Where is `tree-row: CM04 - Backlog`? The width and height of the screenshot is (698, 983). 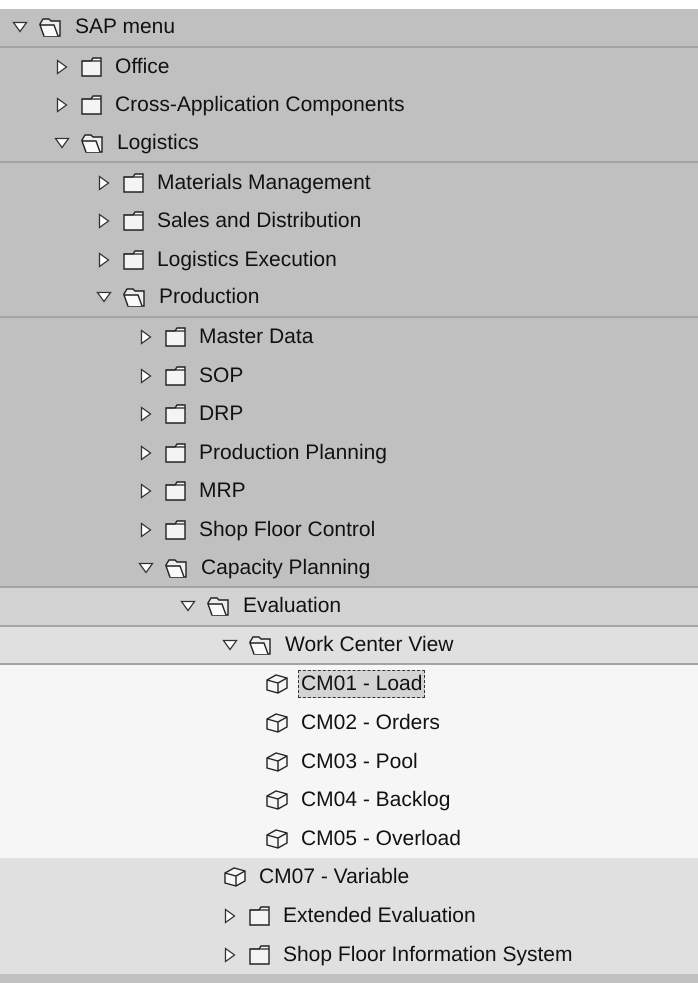 tree-row: CM04 - Backlog is located at coordinates (349, 800).